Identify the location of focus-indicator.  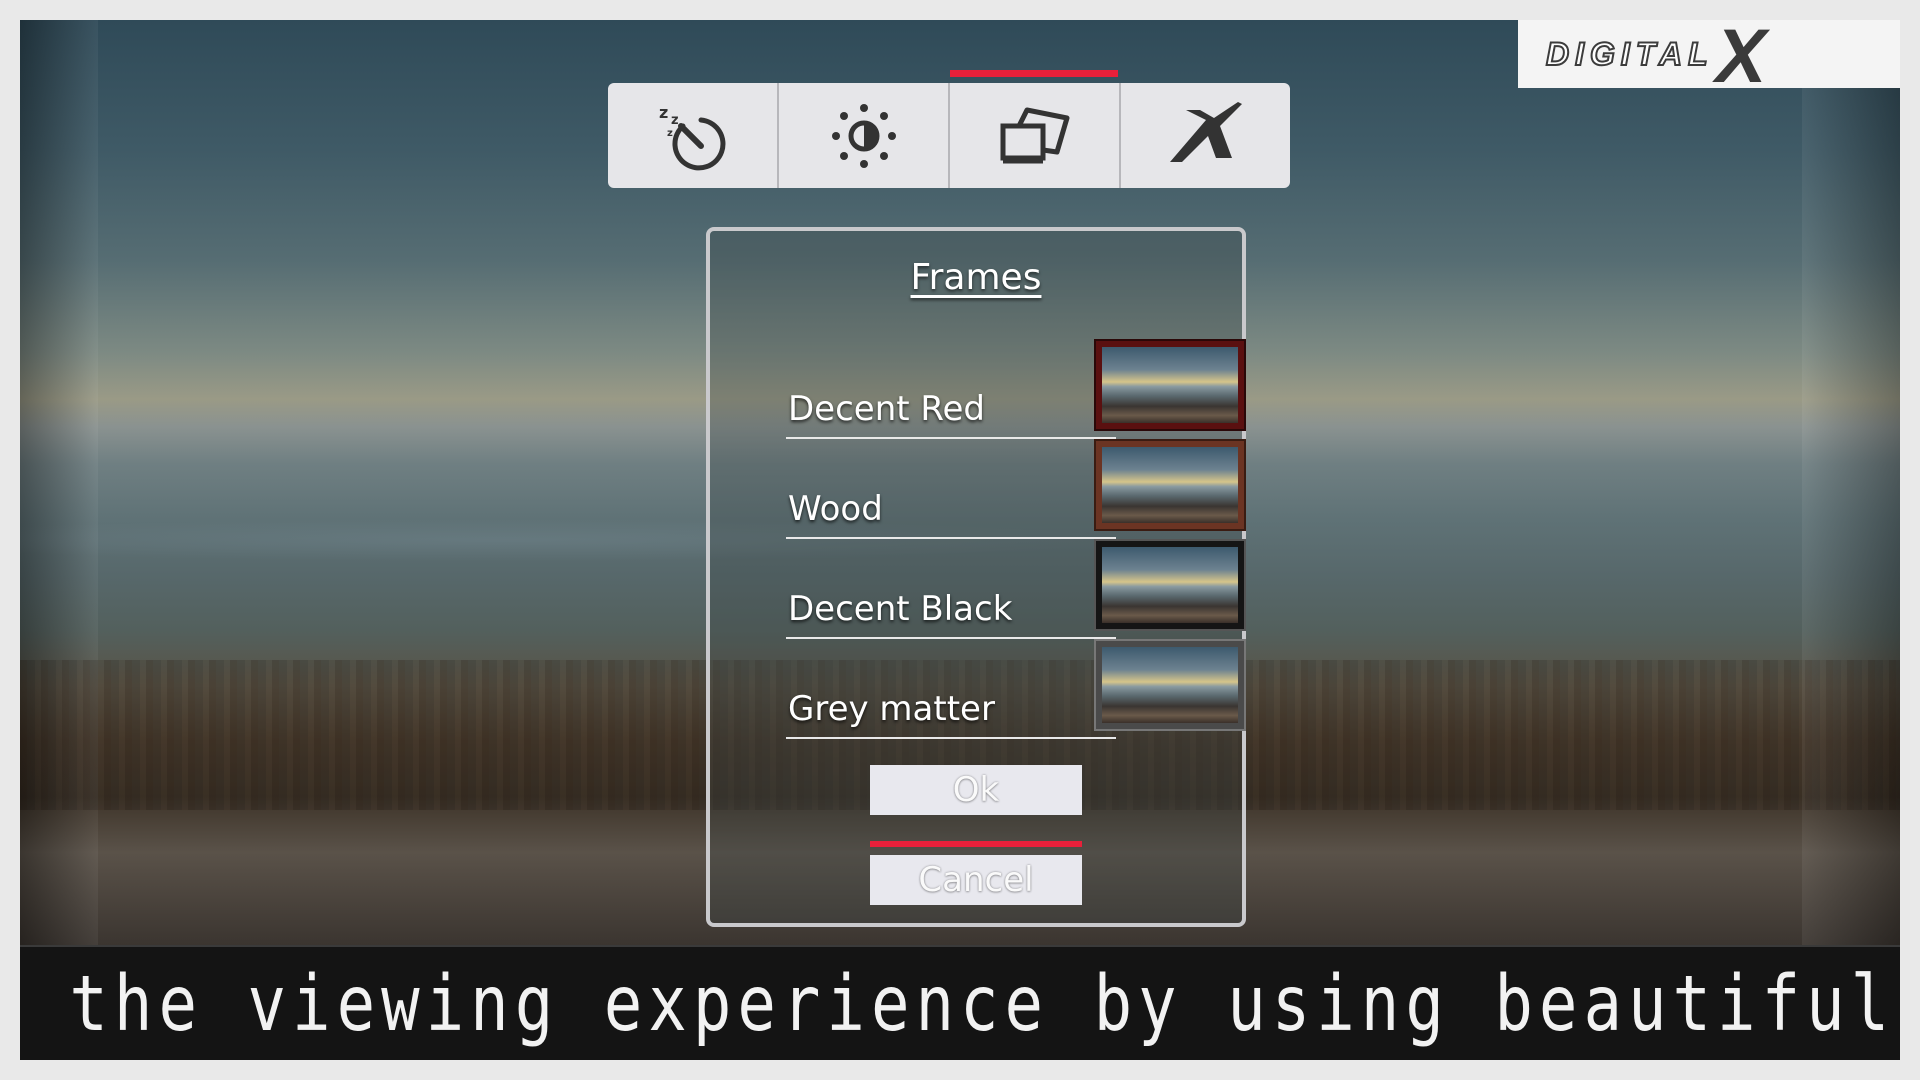
(976, 844).